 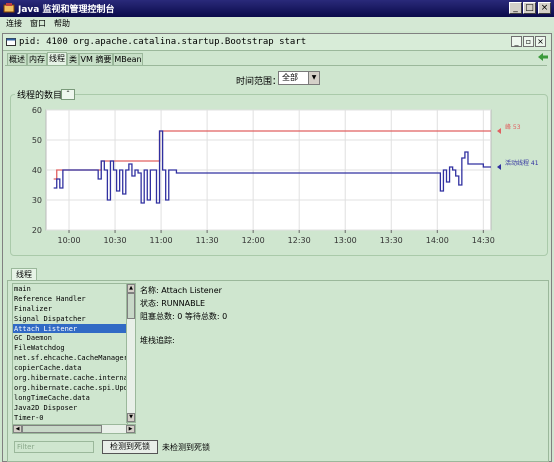 I want to click on legend-label: 峰 53, so click(x=513, y=127).